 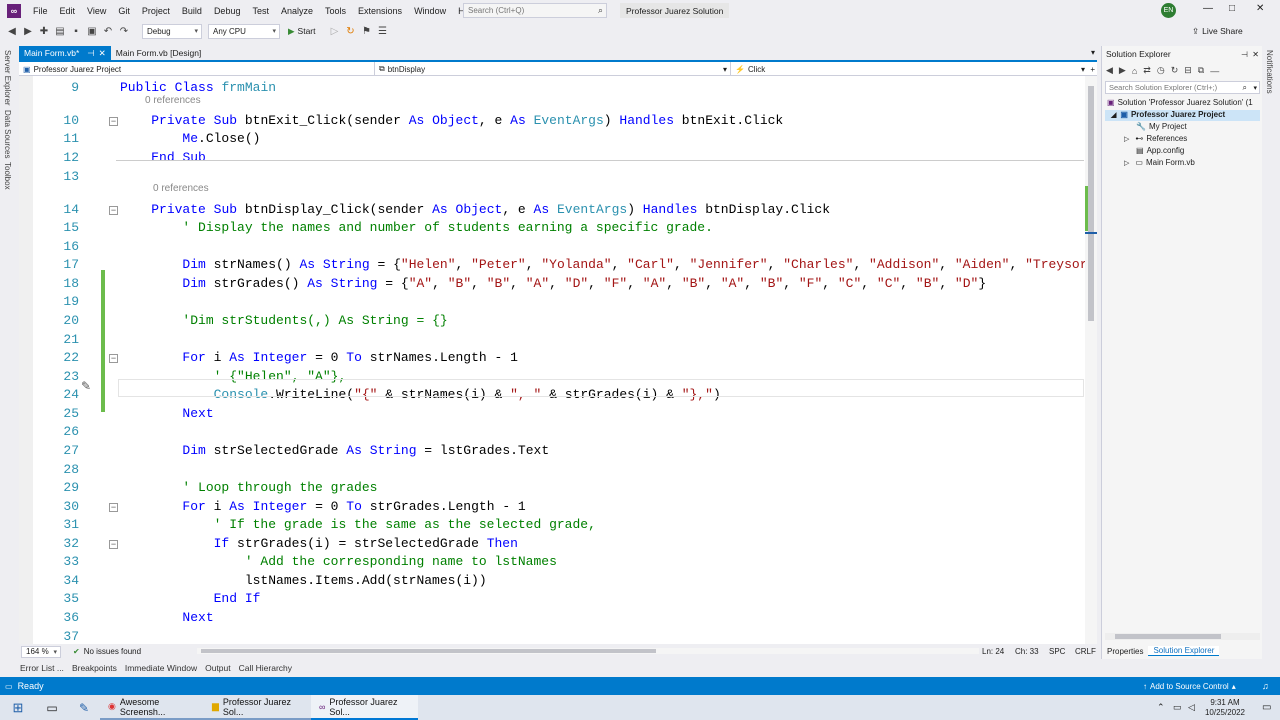 I want to click on history-icon: ◷, so click(x=1161, y=70).